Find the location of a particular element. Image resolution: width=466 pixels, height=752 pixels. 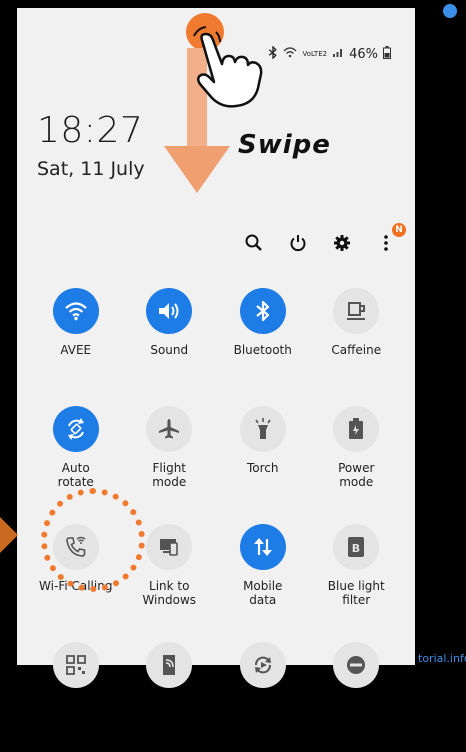

rotate-icon is located at coordinates (75, 429).